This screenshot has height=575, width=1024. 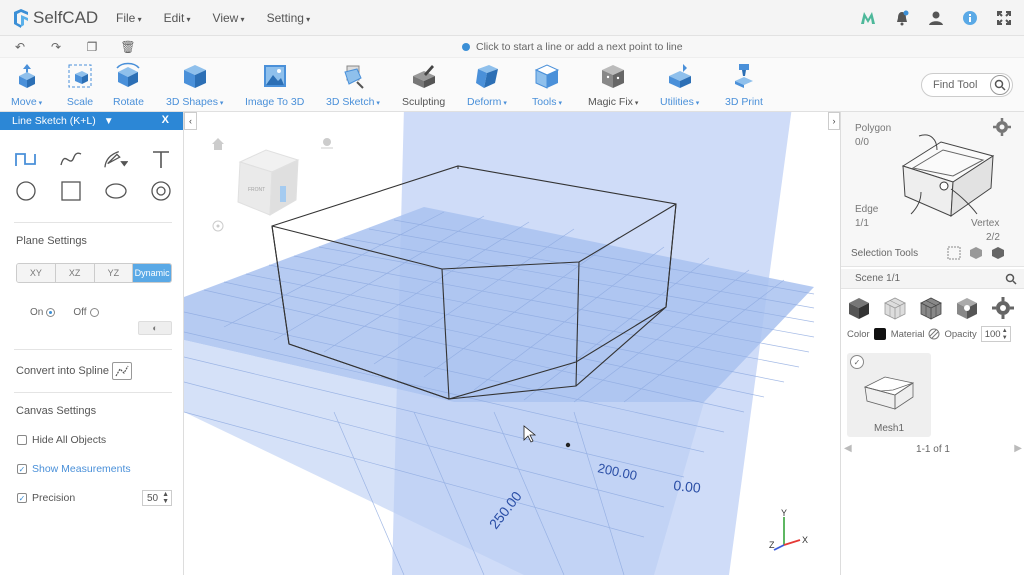 I want to click on m-logo-icon, so click(x=868, y=18).